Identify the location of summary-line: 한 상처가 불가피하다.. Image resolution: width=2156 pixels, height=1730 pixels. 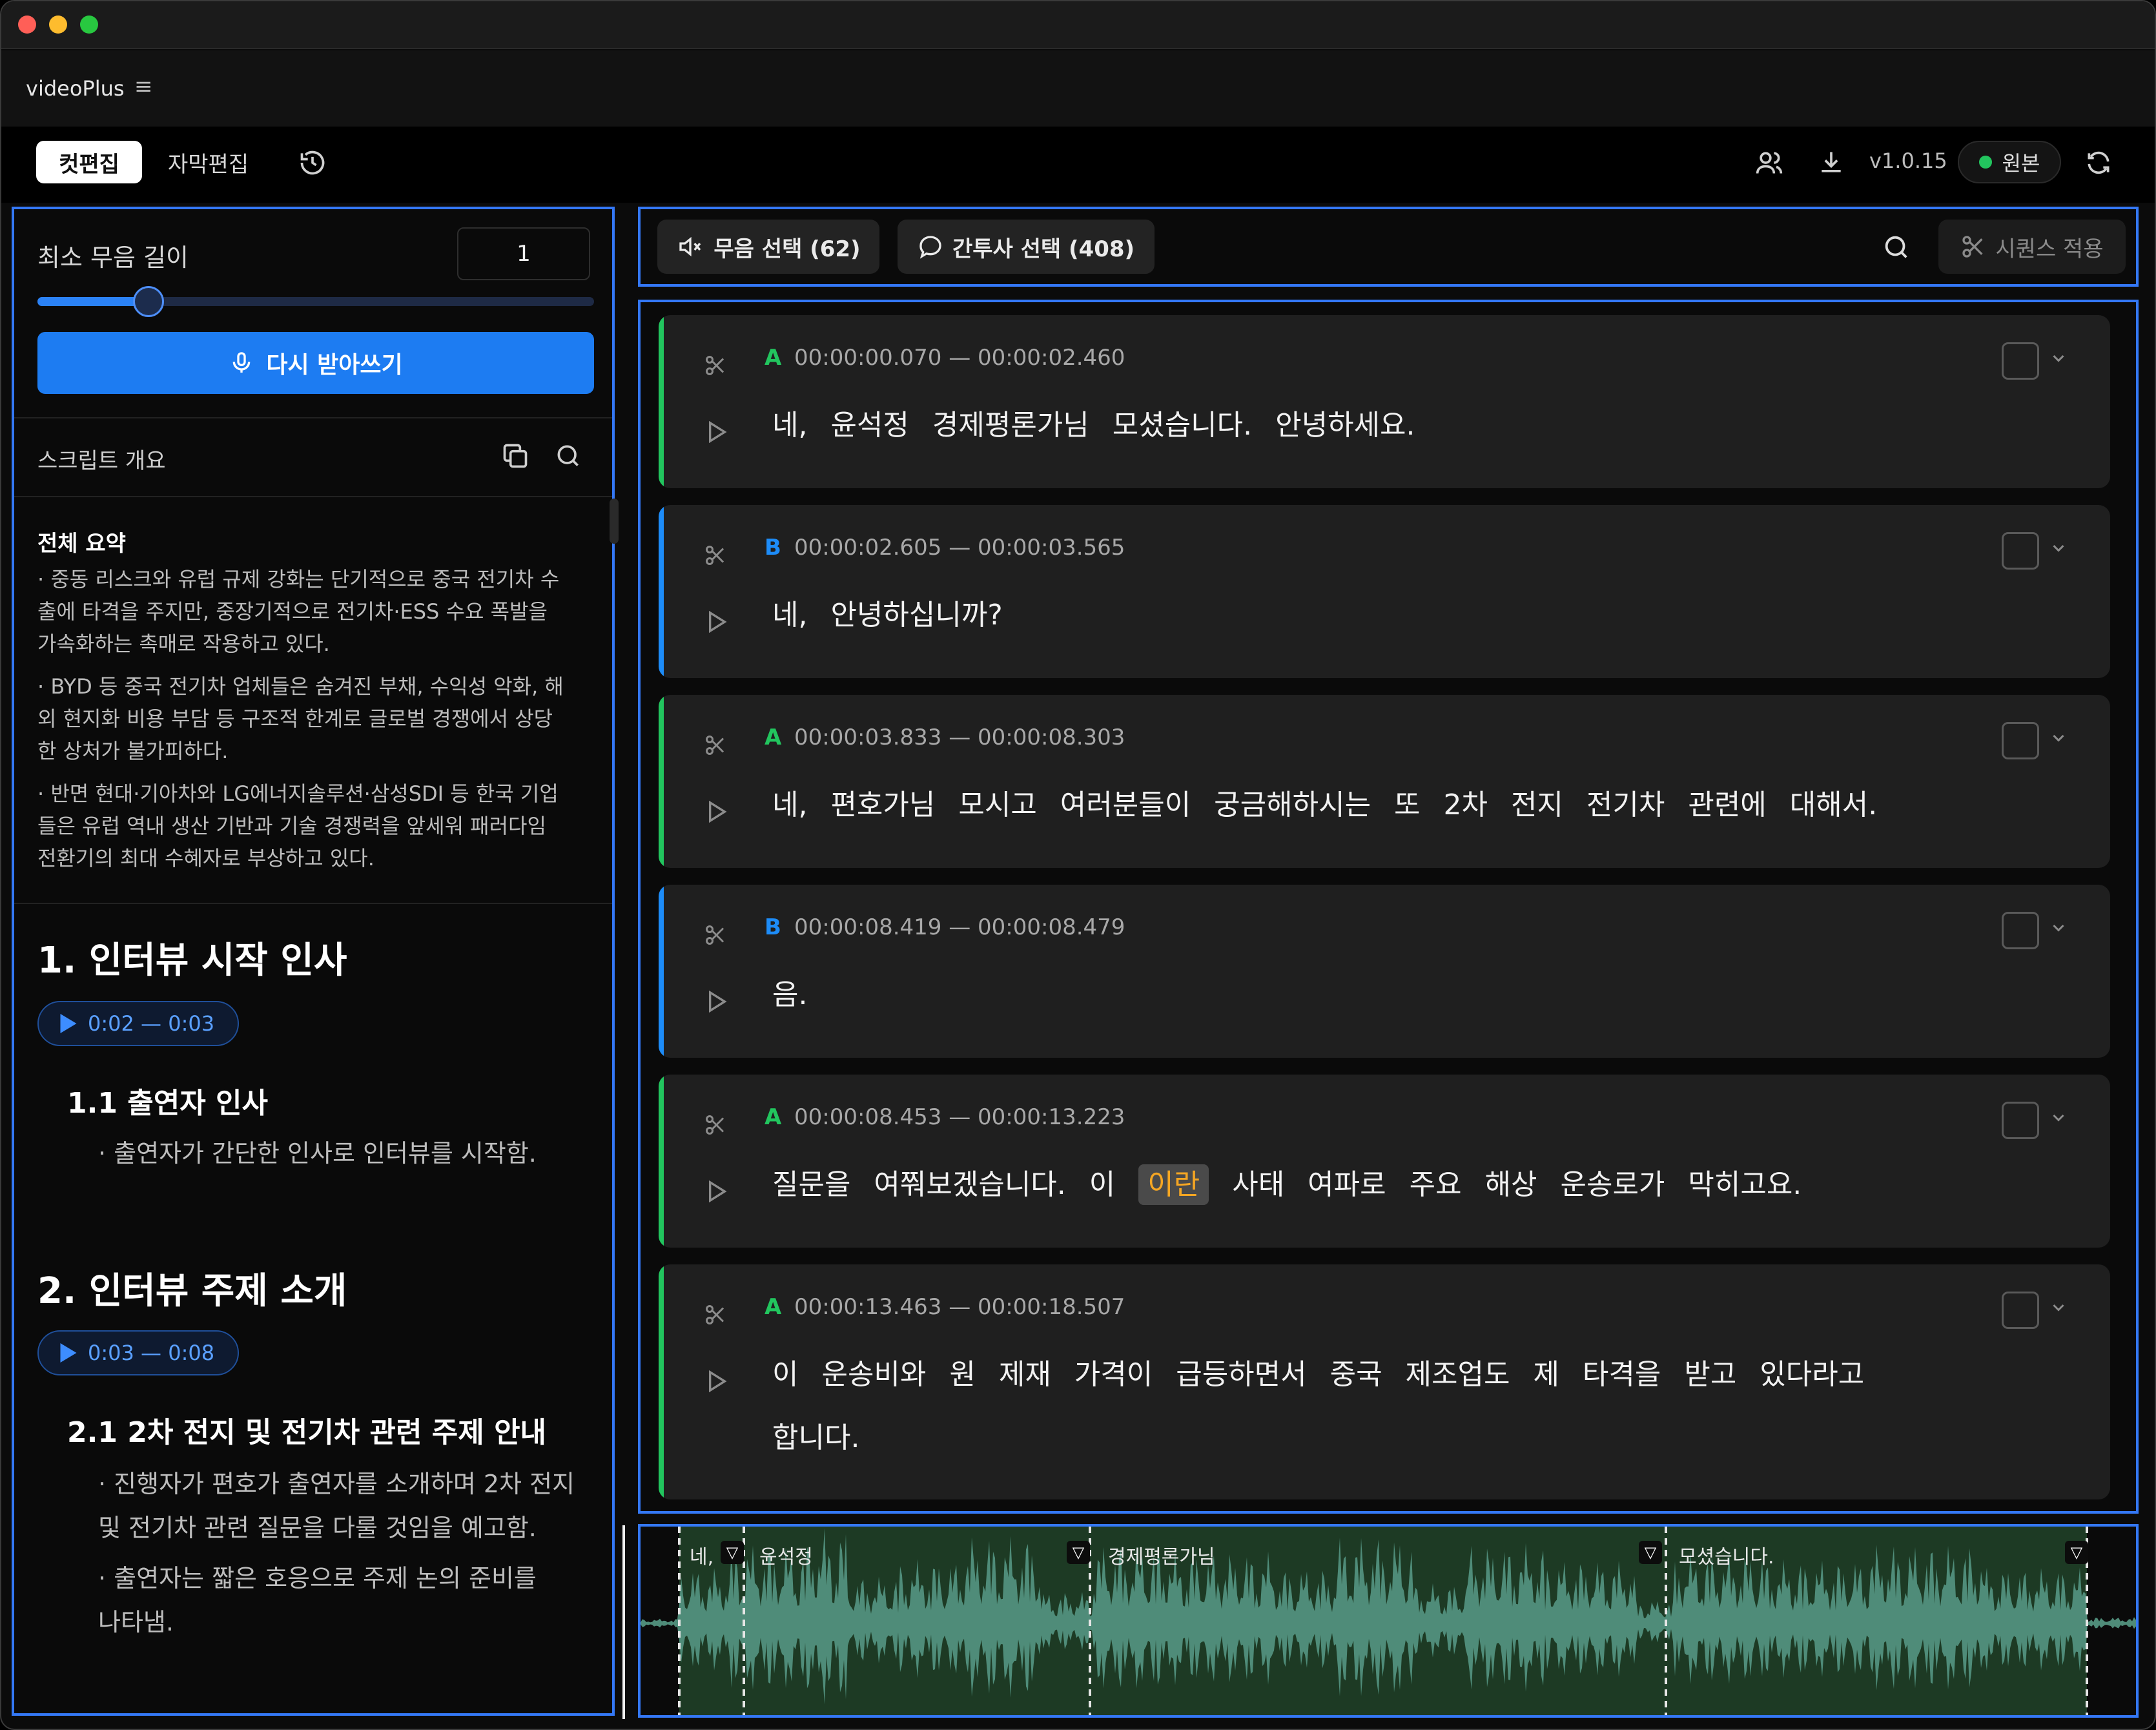
(133, 751).